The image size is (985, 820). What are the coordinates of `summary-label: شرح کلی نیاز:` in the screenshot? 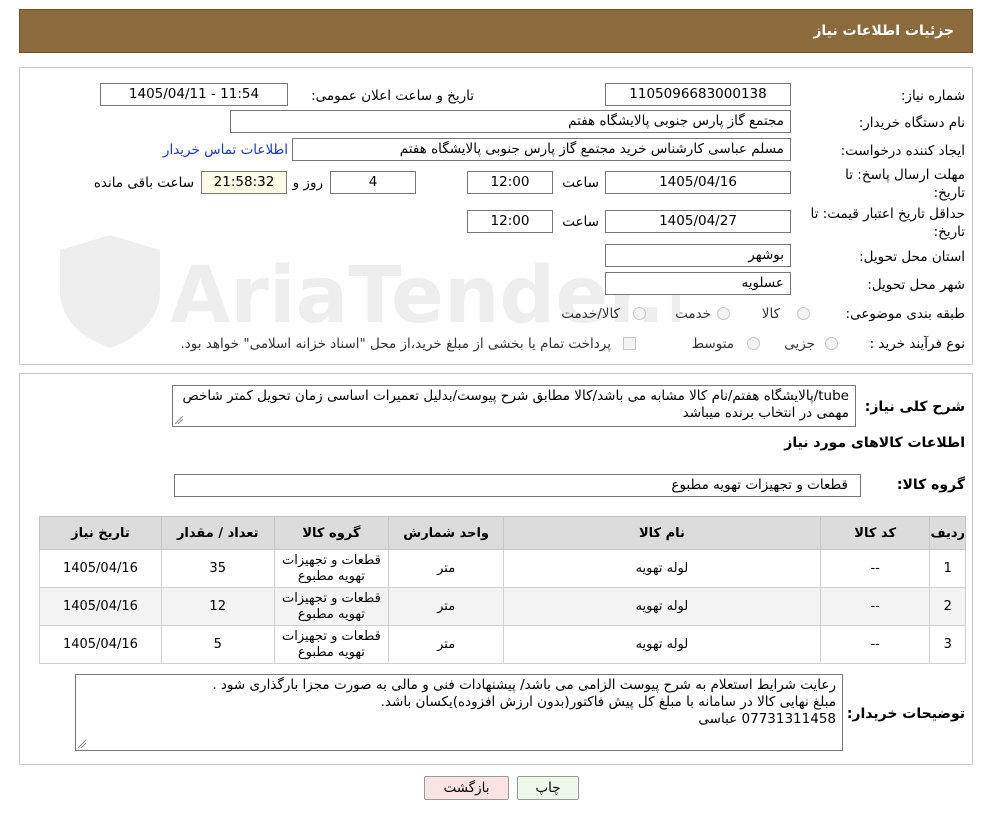 It's located at (914, 407).